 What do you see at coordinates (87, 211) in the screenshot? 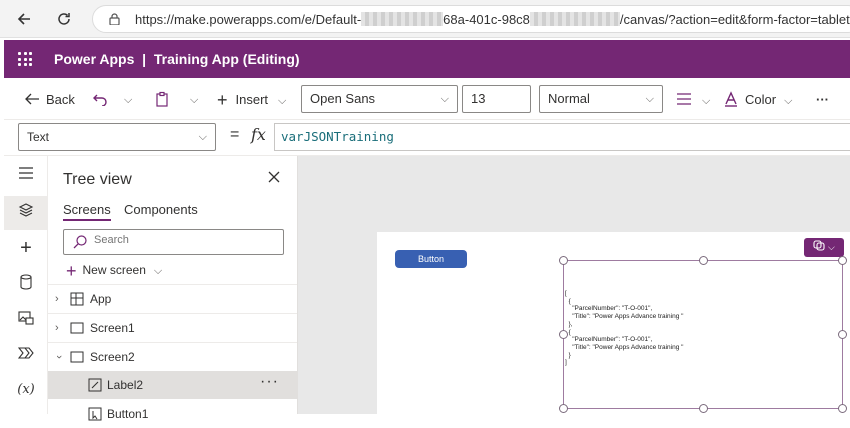
I see `tab-screens: Screens` at bounding box center [87, 211].